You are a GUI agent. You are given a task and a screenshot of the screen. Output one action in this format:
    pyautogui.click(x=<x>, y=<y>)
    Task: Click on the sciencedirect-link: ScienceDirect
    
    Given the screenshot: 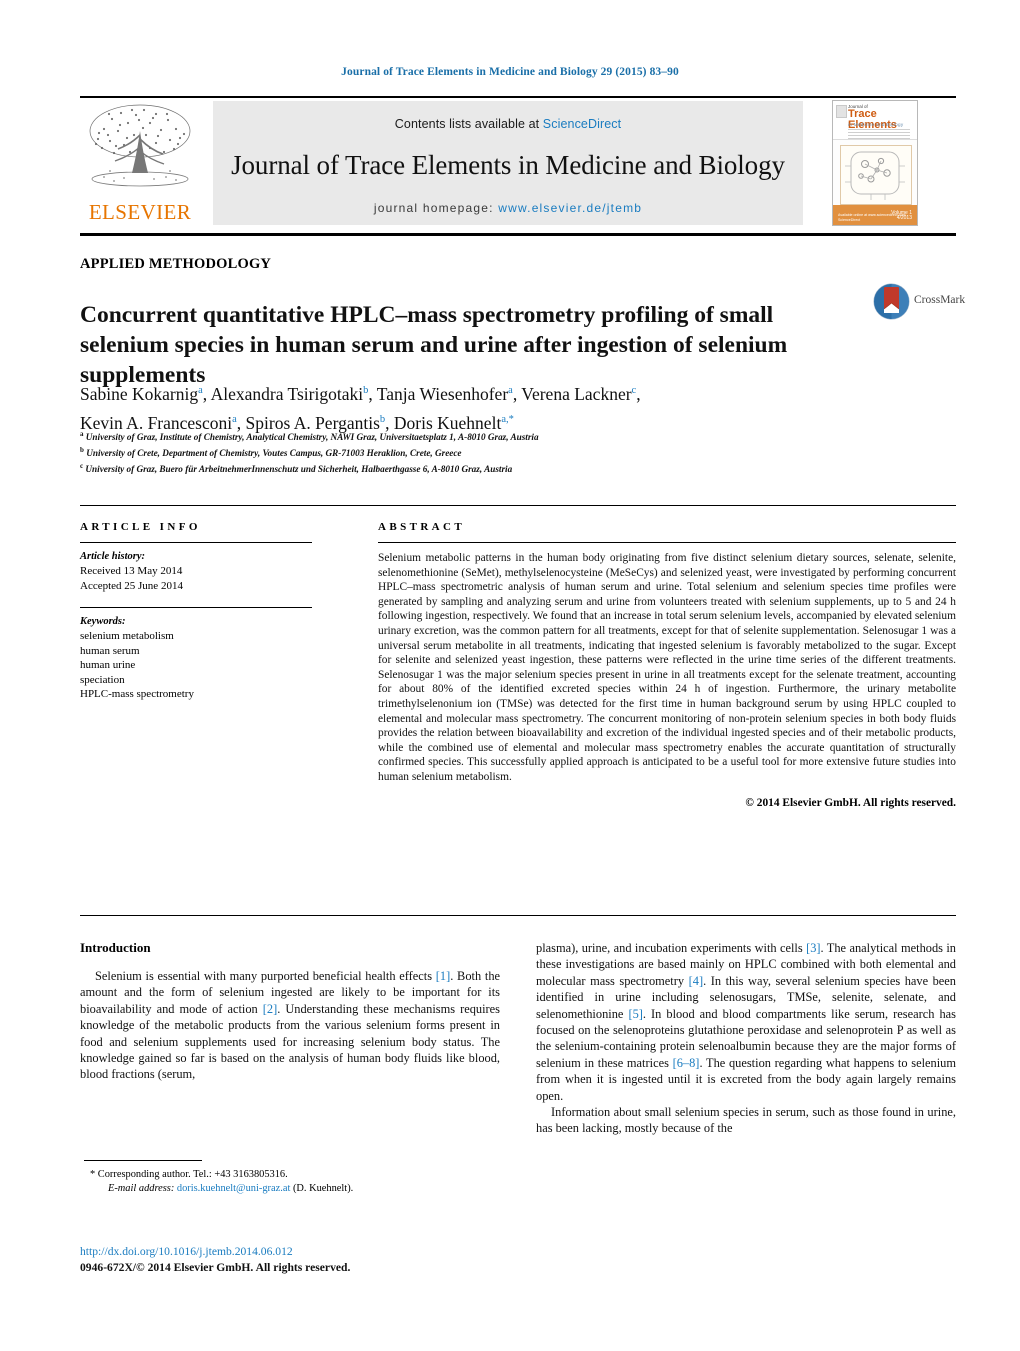 What is the action you would take?
    pyautogui.click(x=582, y=124)
    